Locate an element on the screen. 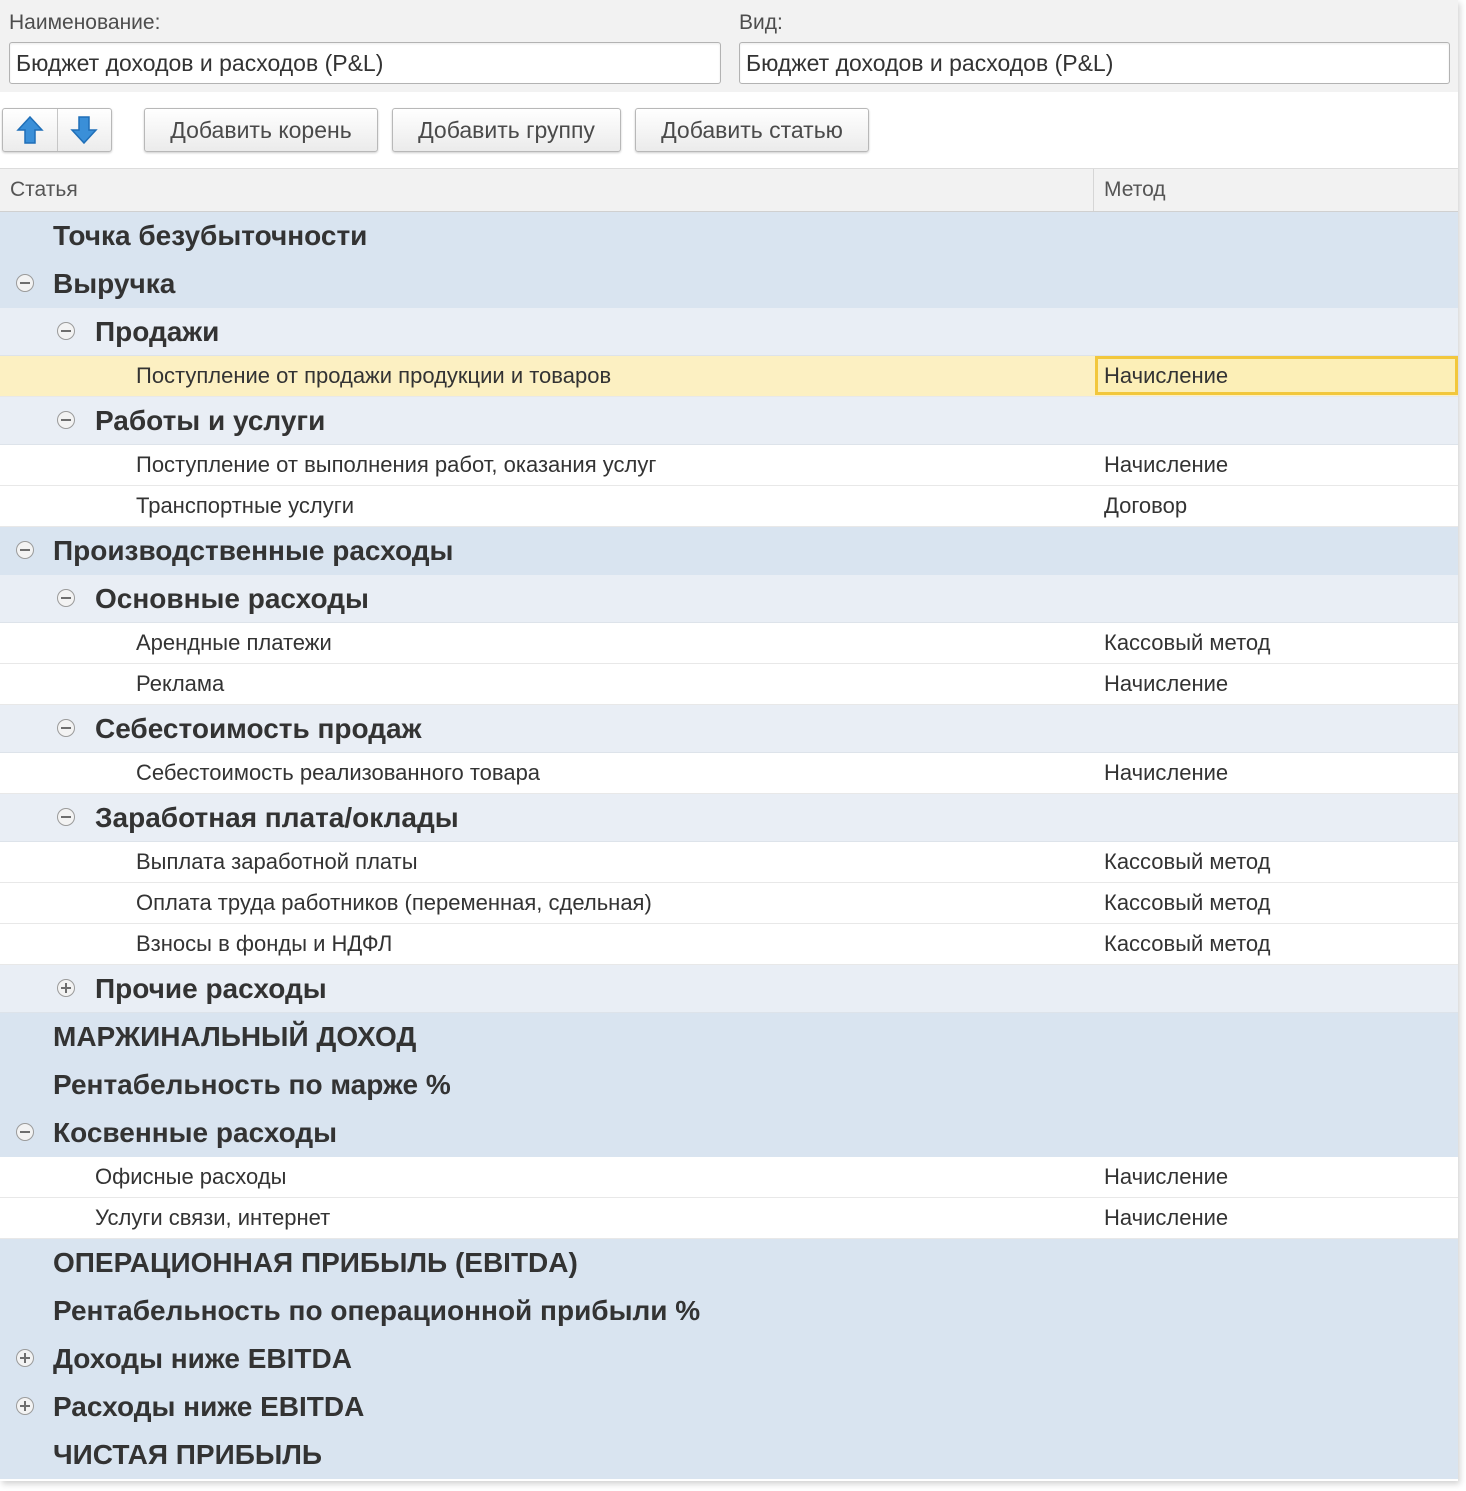 The height and width of the screenshot is (1491, 1466). group-label: Выручка is located at coordinates (114, 283).